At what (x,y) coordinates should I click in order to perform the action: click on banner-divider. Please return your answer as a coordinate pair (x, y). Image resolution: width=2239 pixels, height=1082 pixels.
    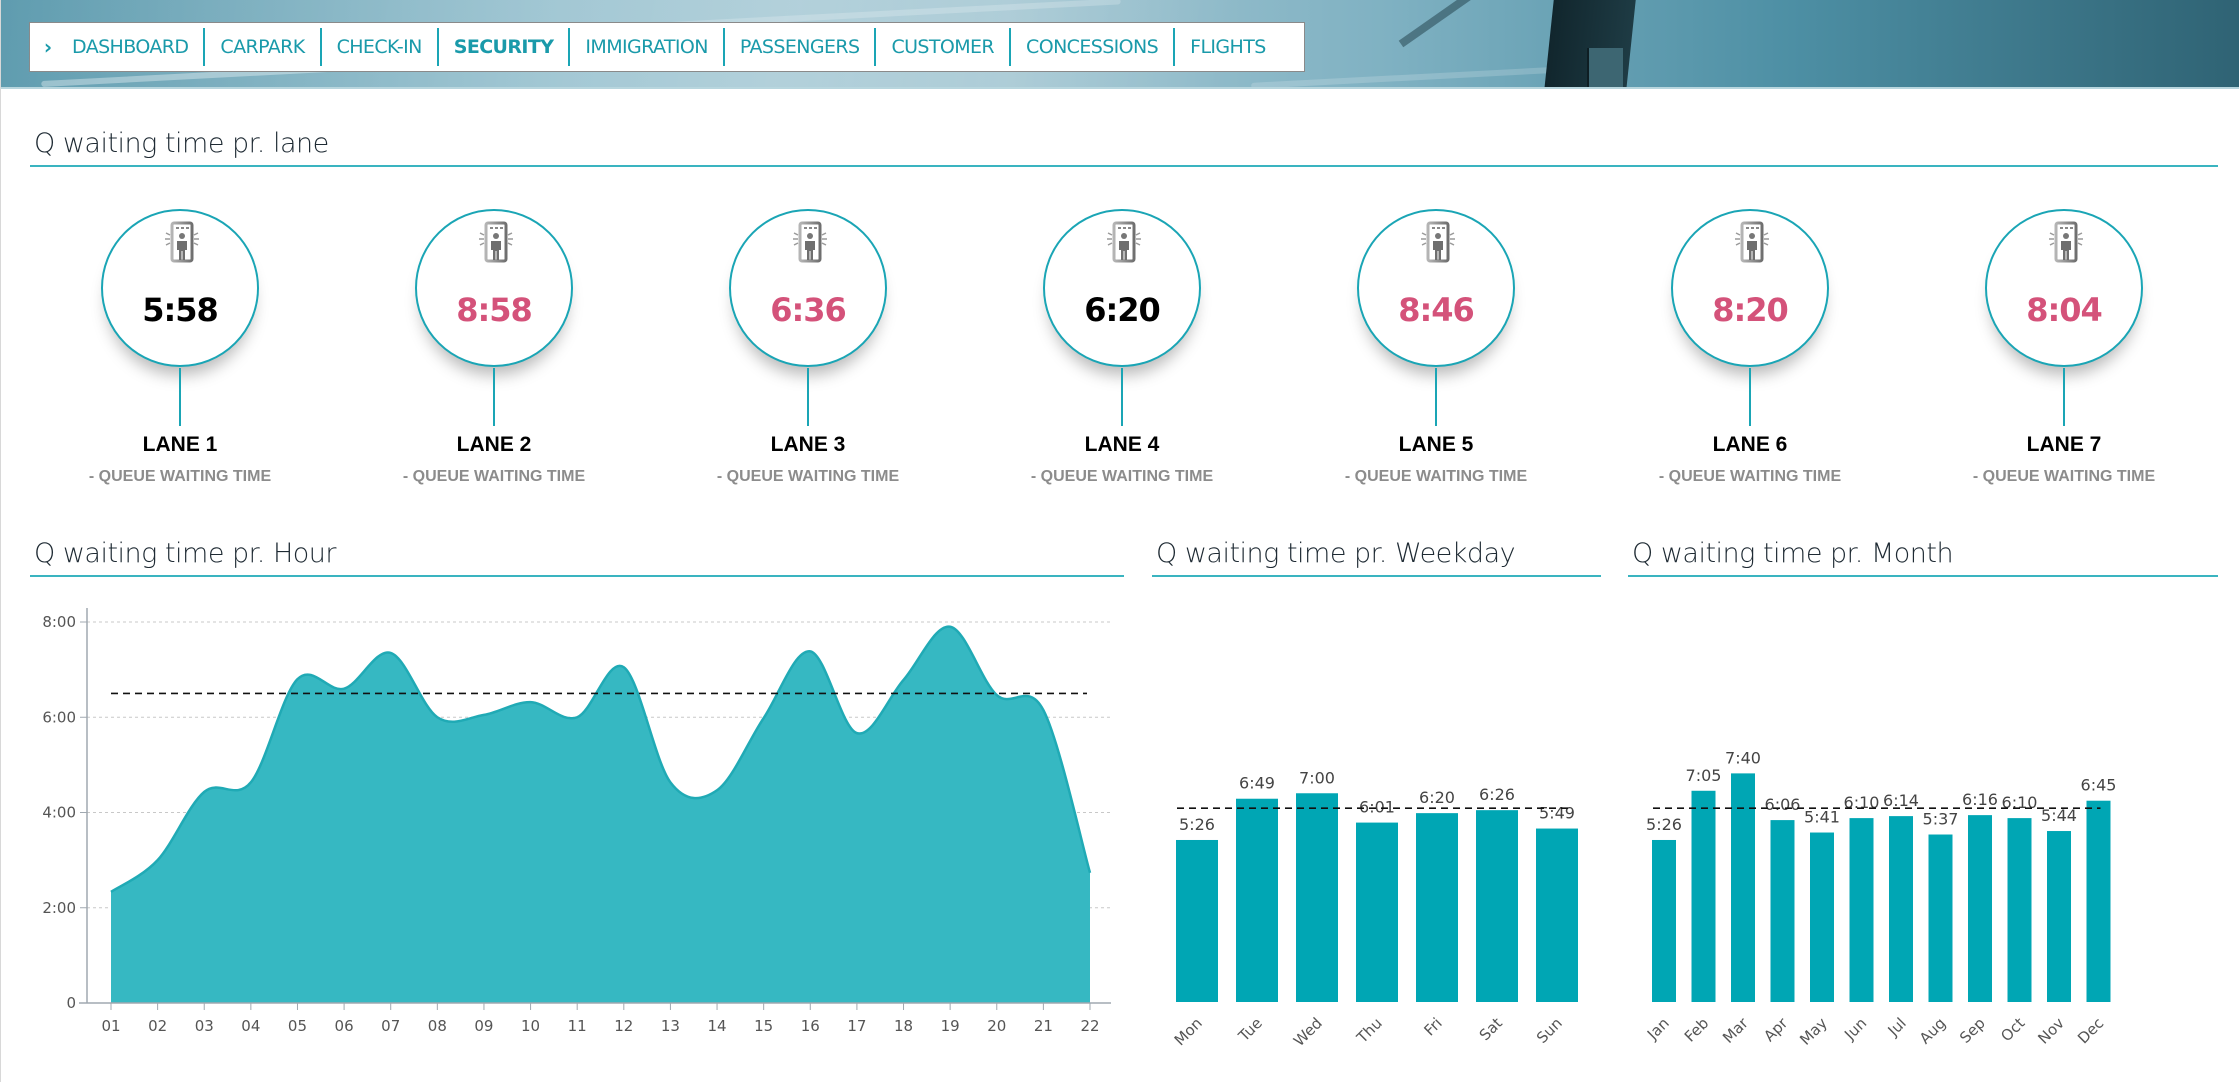
    Looking at the image, I should click on (1120, 88).